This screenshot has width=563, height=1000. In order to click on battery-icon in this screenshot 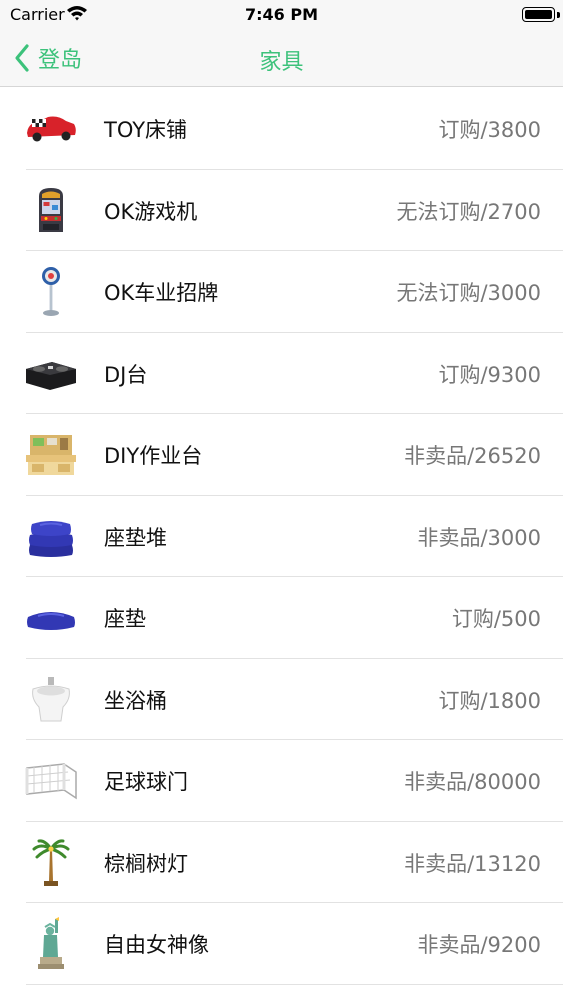, I will do `click(538, 14)`.